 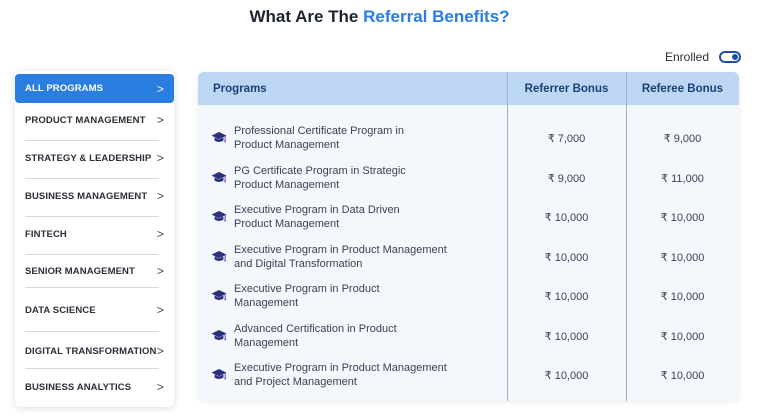 I want to click on program-cell: Executive Program in Product Management, so click(x=335, y=296).